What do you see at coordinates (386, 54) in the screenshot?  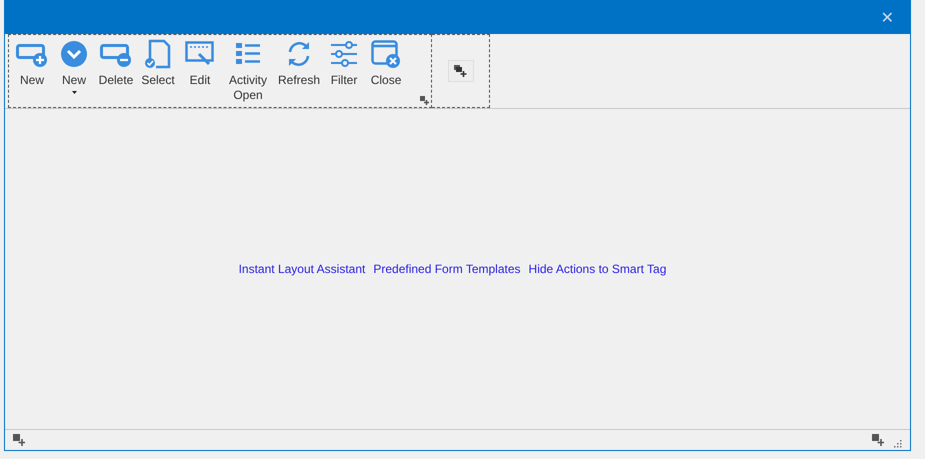 I see `close-window-icon` at bounding box center [386, 54].